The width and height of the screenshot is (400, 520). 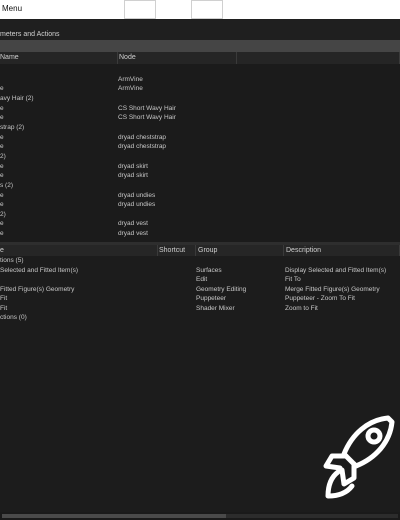 I want to click on row-description: Puppeteer - Zoom To Fit, so click(x=320, y=298).